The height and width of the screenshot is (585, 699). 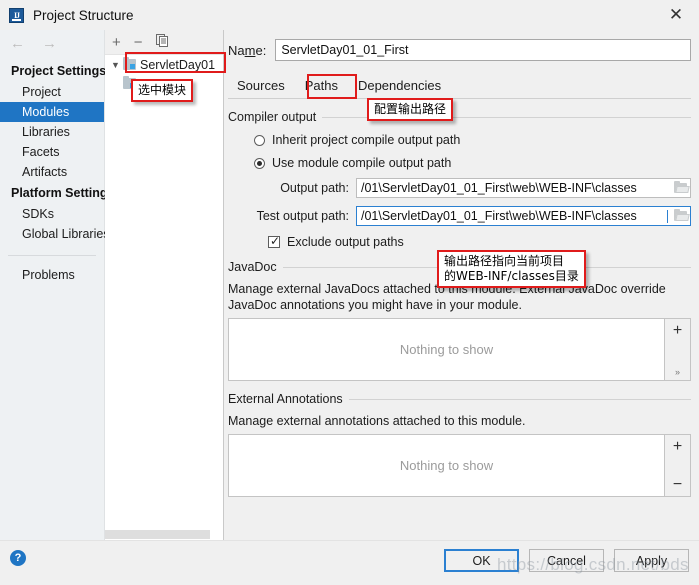 I want to click on module-tree: ▼ ServletDay01, so click(x=164, y=292).